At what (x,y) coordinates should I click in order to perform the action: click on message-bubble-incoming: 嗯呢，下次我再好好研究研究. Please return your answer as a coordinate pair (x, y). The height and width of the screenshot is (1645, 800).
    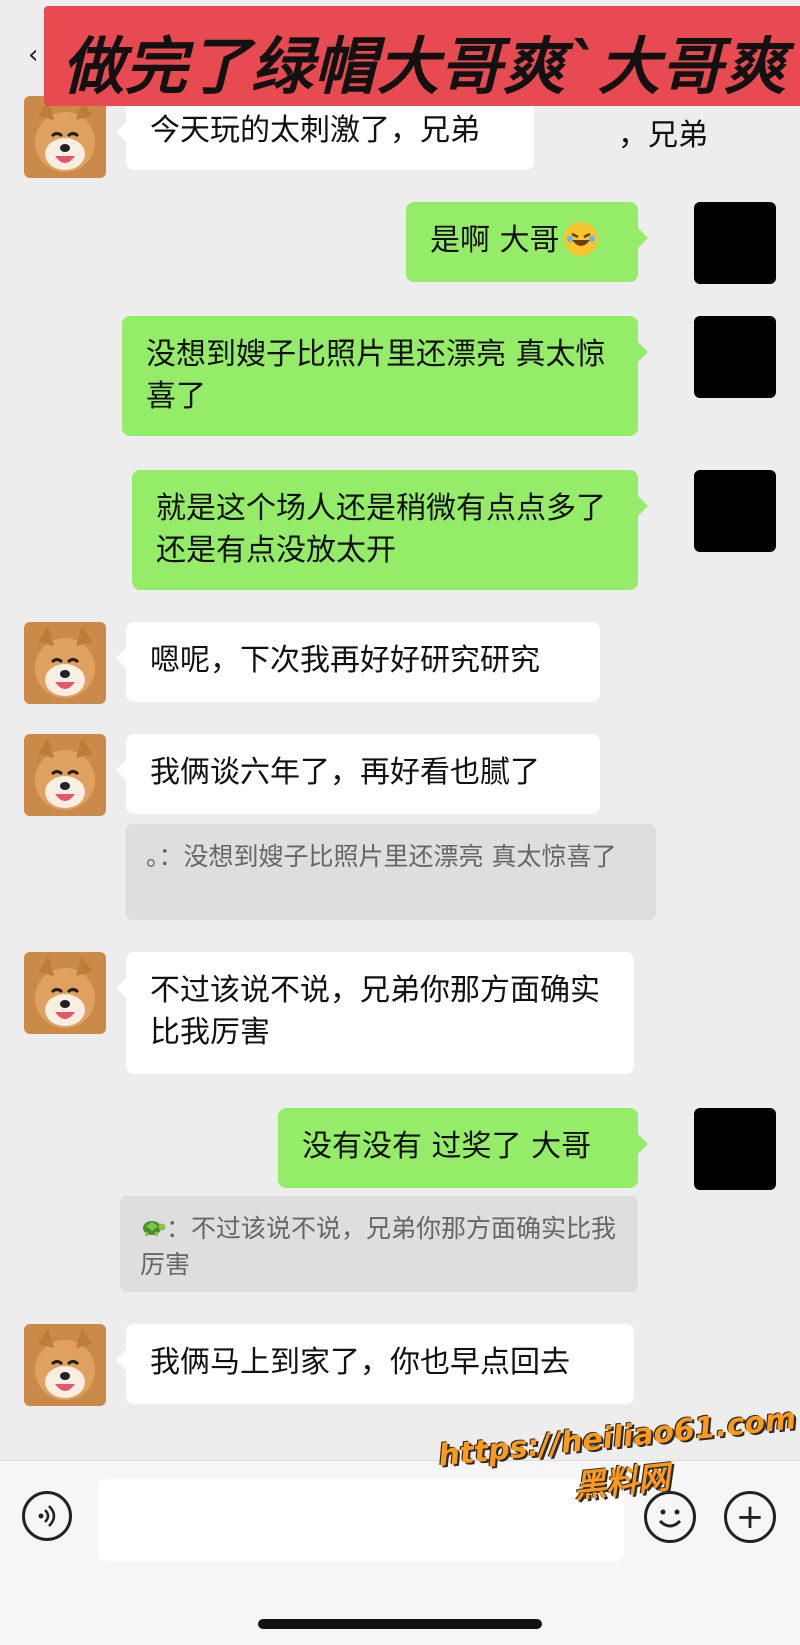
    Looking at the image, I should click on (358, 662).